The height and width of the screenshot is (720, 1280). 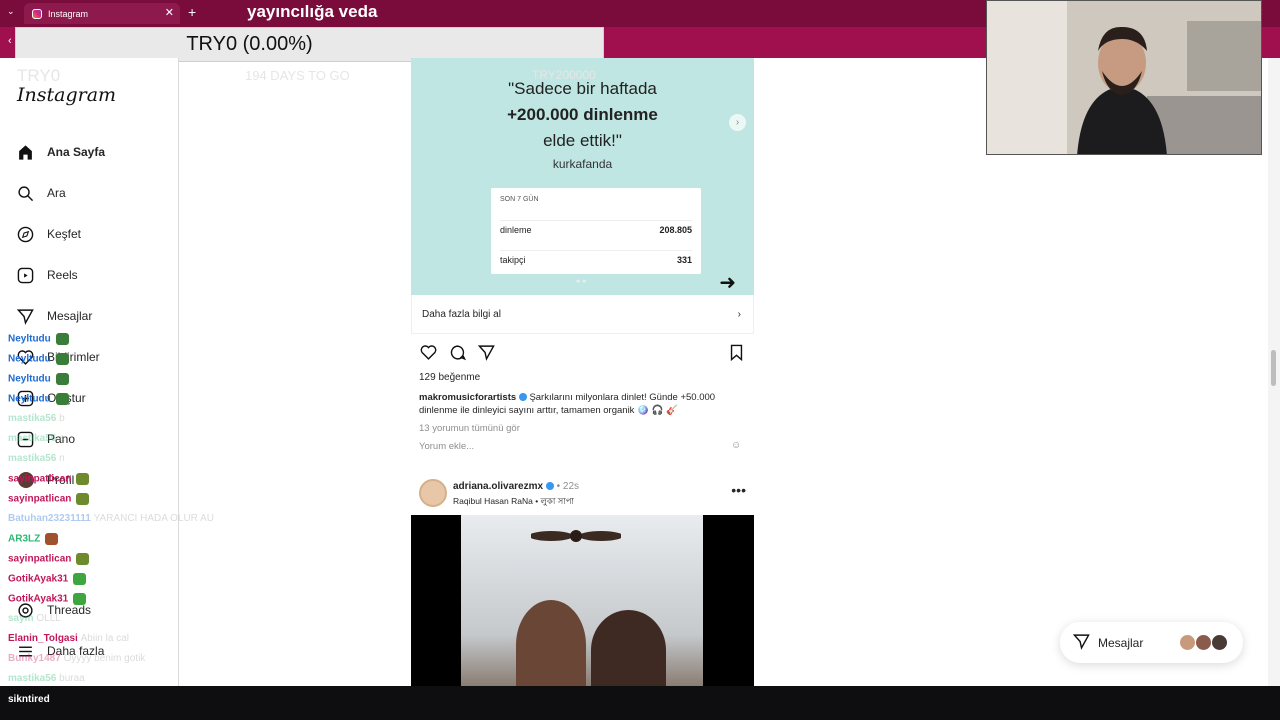 I want to click on chat-message: GotikAyak31, so click(x=47, y=579).